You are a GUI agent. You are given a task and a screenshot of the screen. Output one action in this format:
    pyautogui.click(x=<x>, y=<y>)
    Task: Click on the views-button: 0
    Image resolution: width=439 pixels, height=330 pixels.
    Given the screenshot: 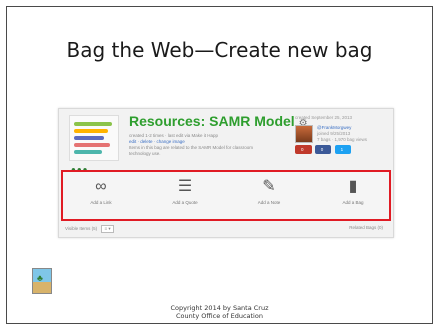 What is the action you would take?
    pyautogui.click(x=323, y=149)
    